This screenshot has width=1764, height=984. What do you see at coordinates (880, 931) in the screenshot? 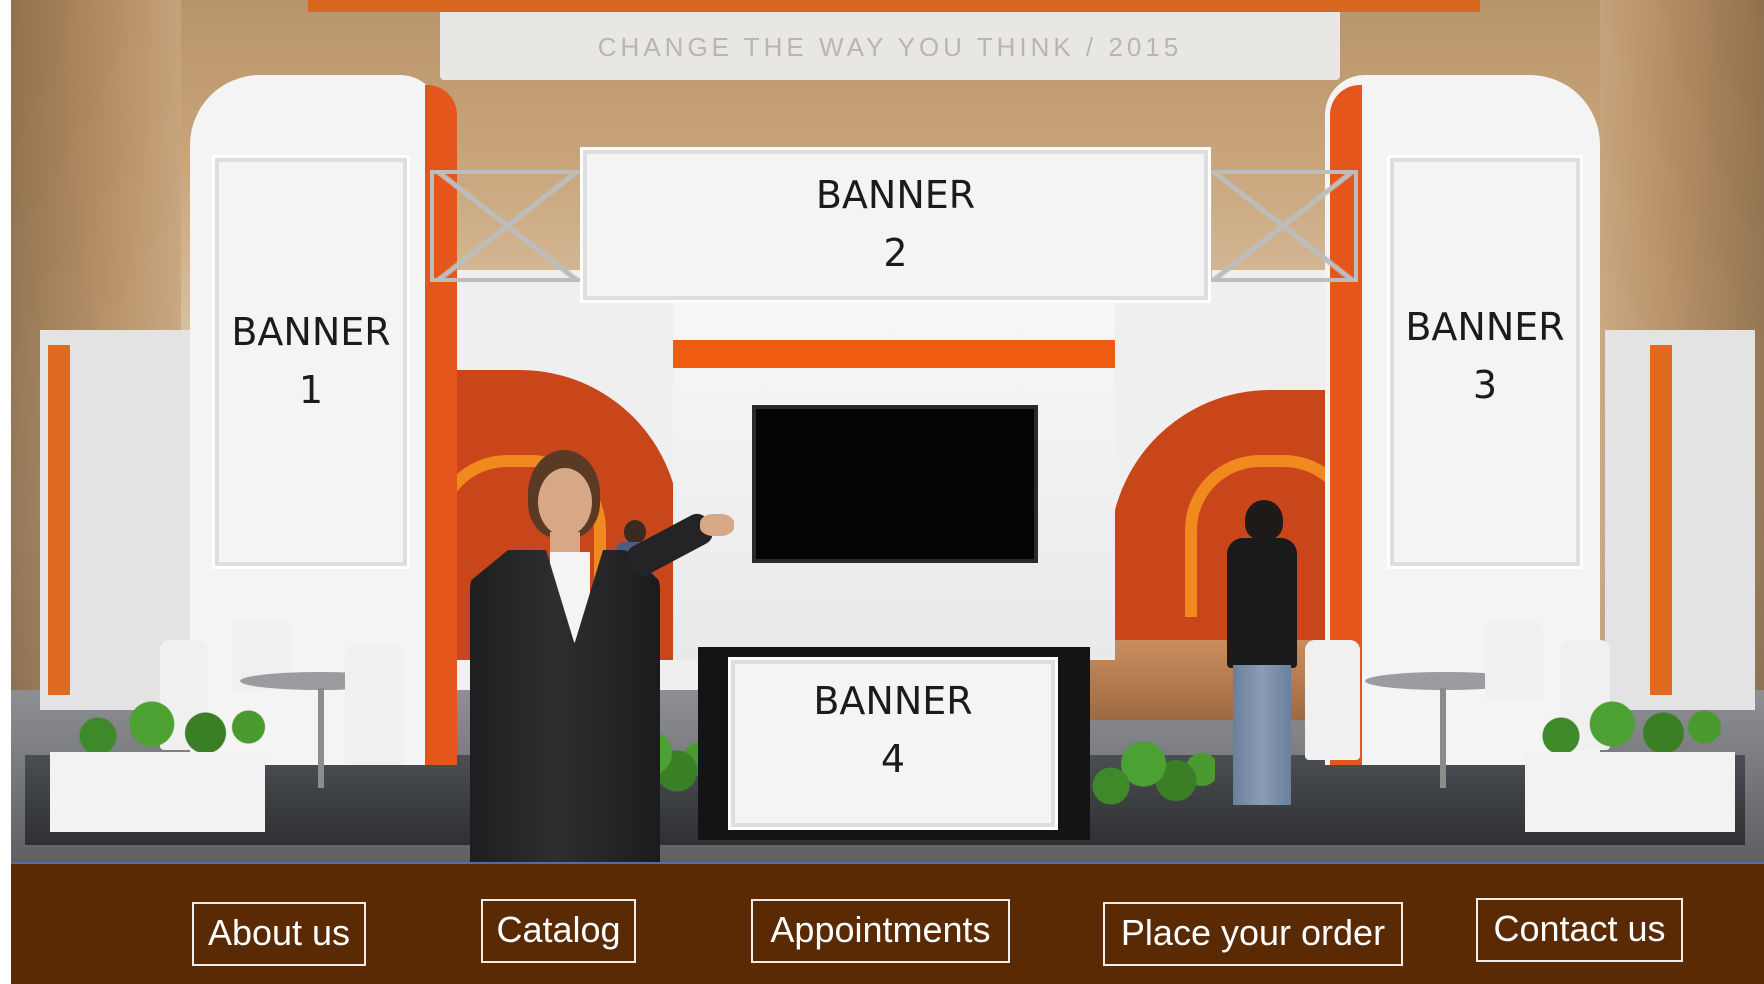
I see `appointments-button: Appointments` at bounding box center [880, 931].